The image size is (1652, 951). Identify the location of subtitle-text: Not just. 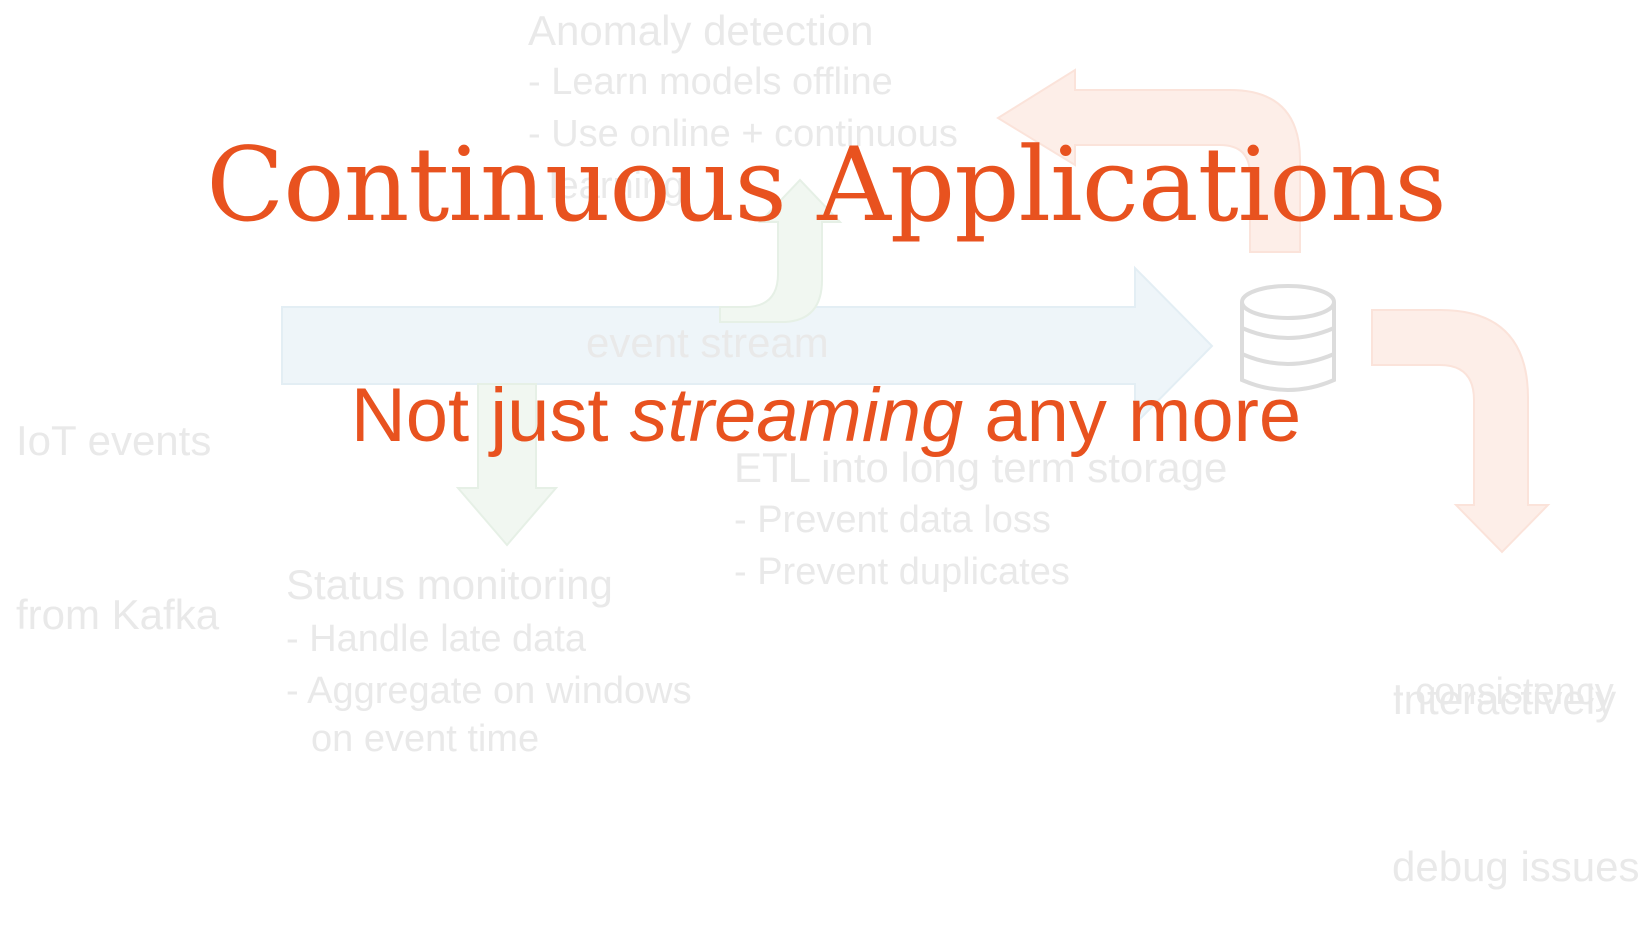
(490, 415).